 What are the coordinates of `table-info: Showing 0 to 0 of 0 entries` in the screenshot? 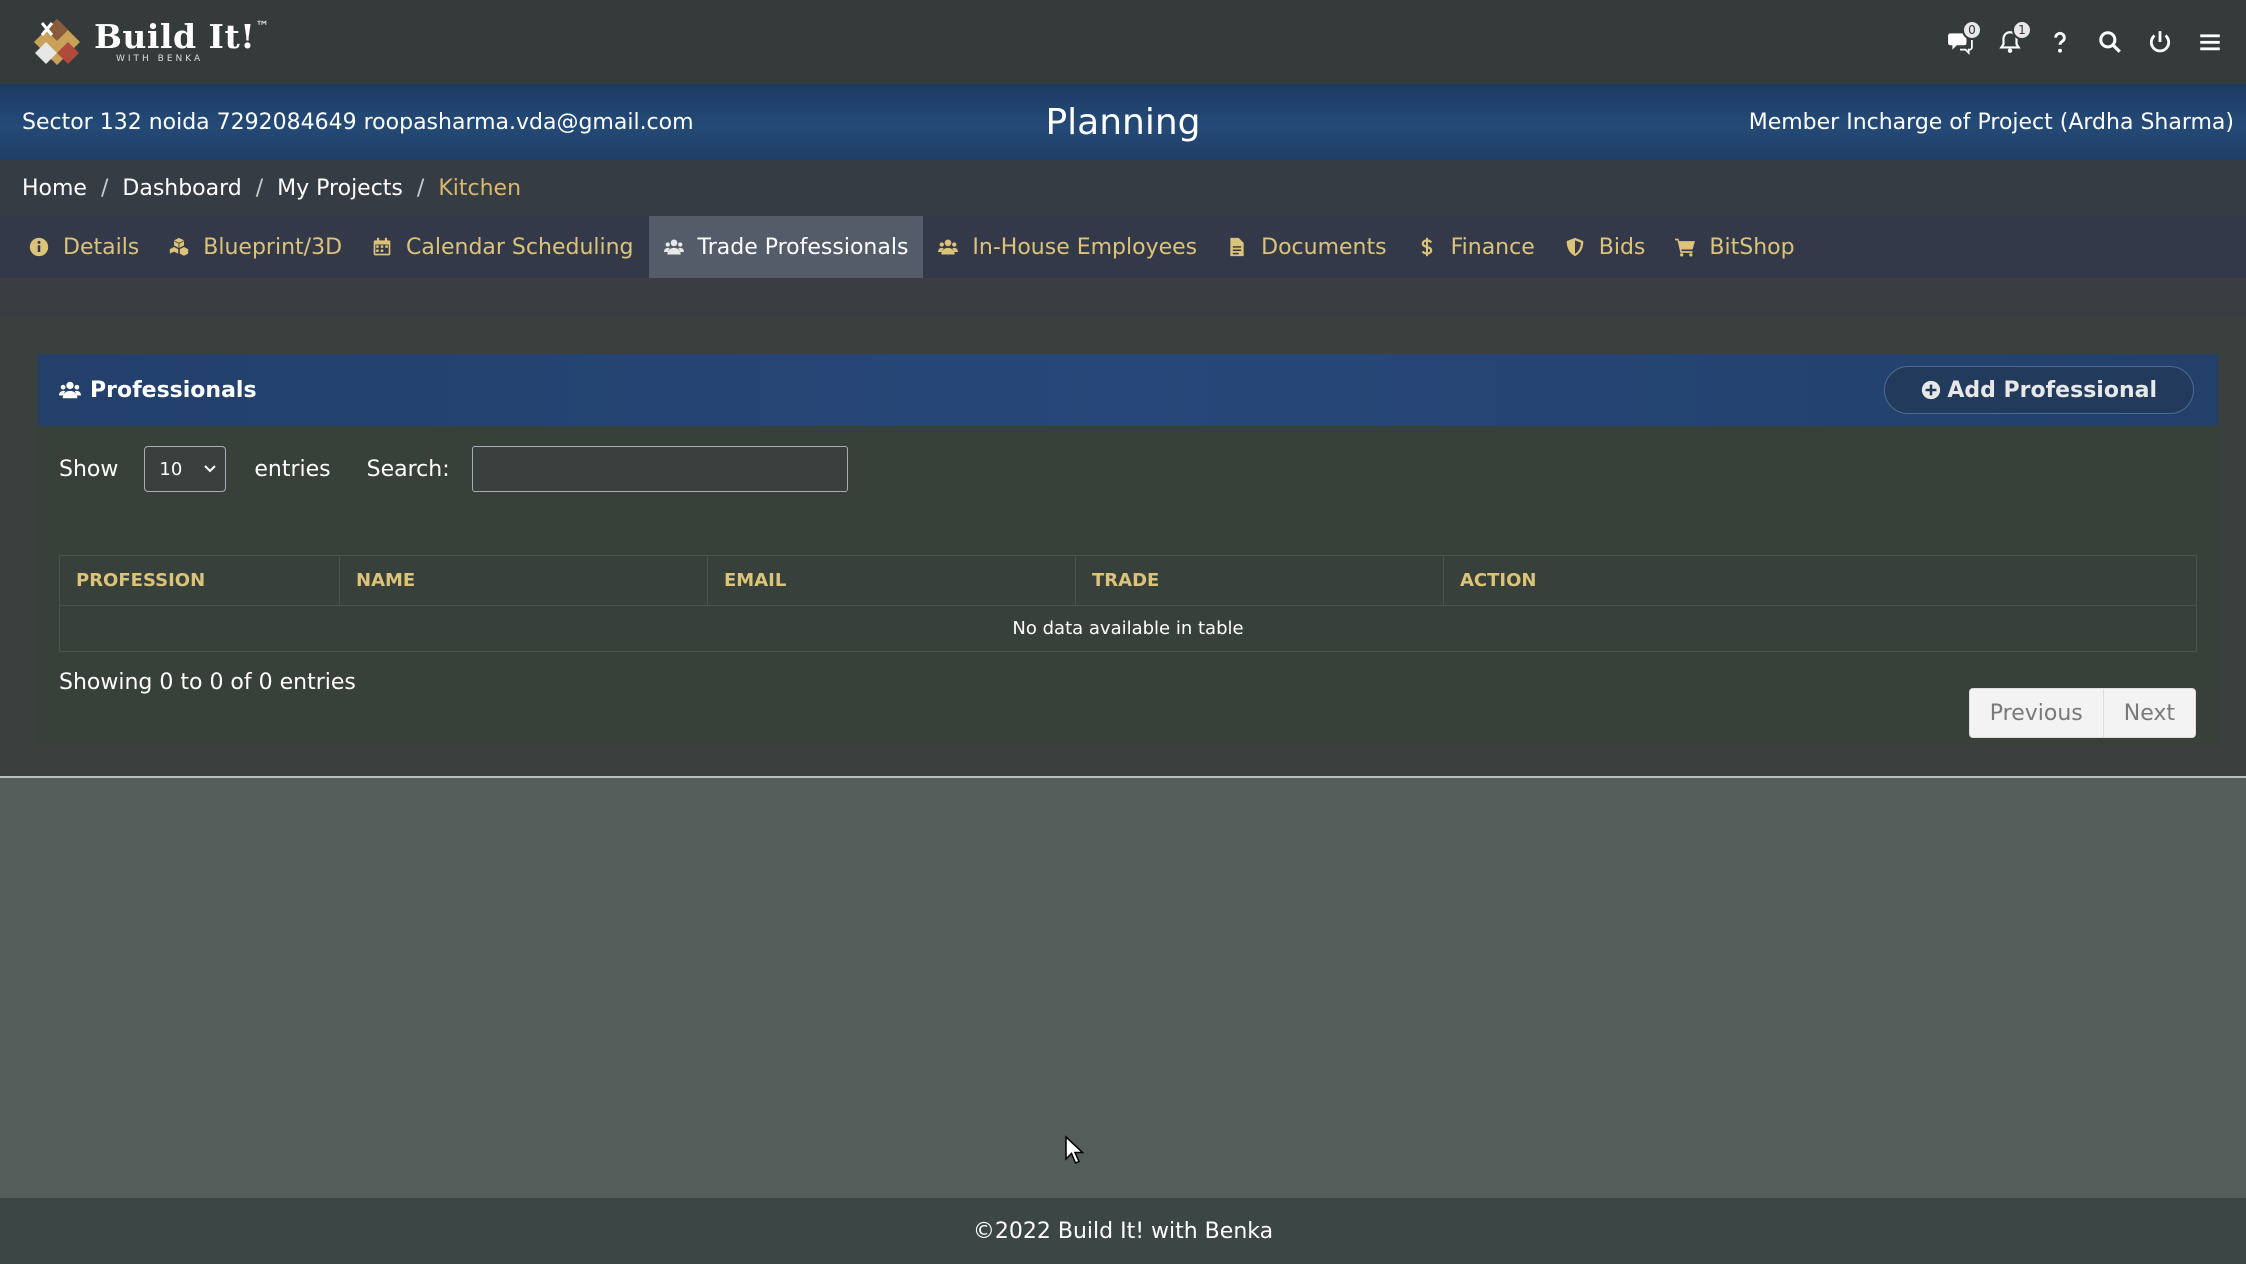 It's located at (207, 682).